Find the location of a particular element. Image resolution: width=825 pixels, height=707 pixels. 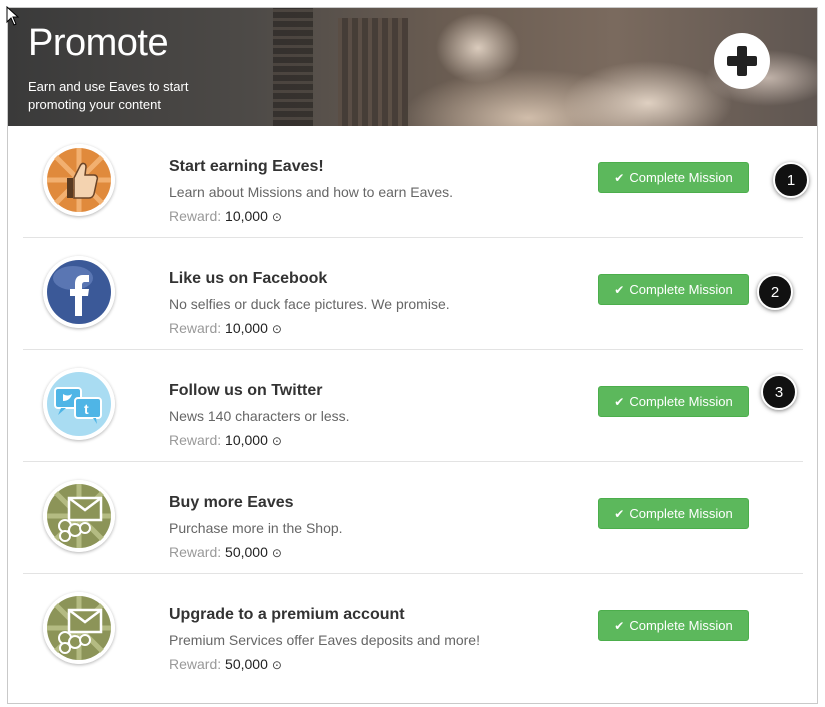

twitter-badge-icon: t is located at coordinates (79, 404).